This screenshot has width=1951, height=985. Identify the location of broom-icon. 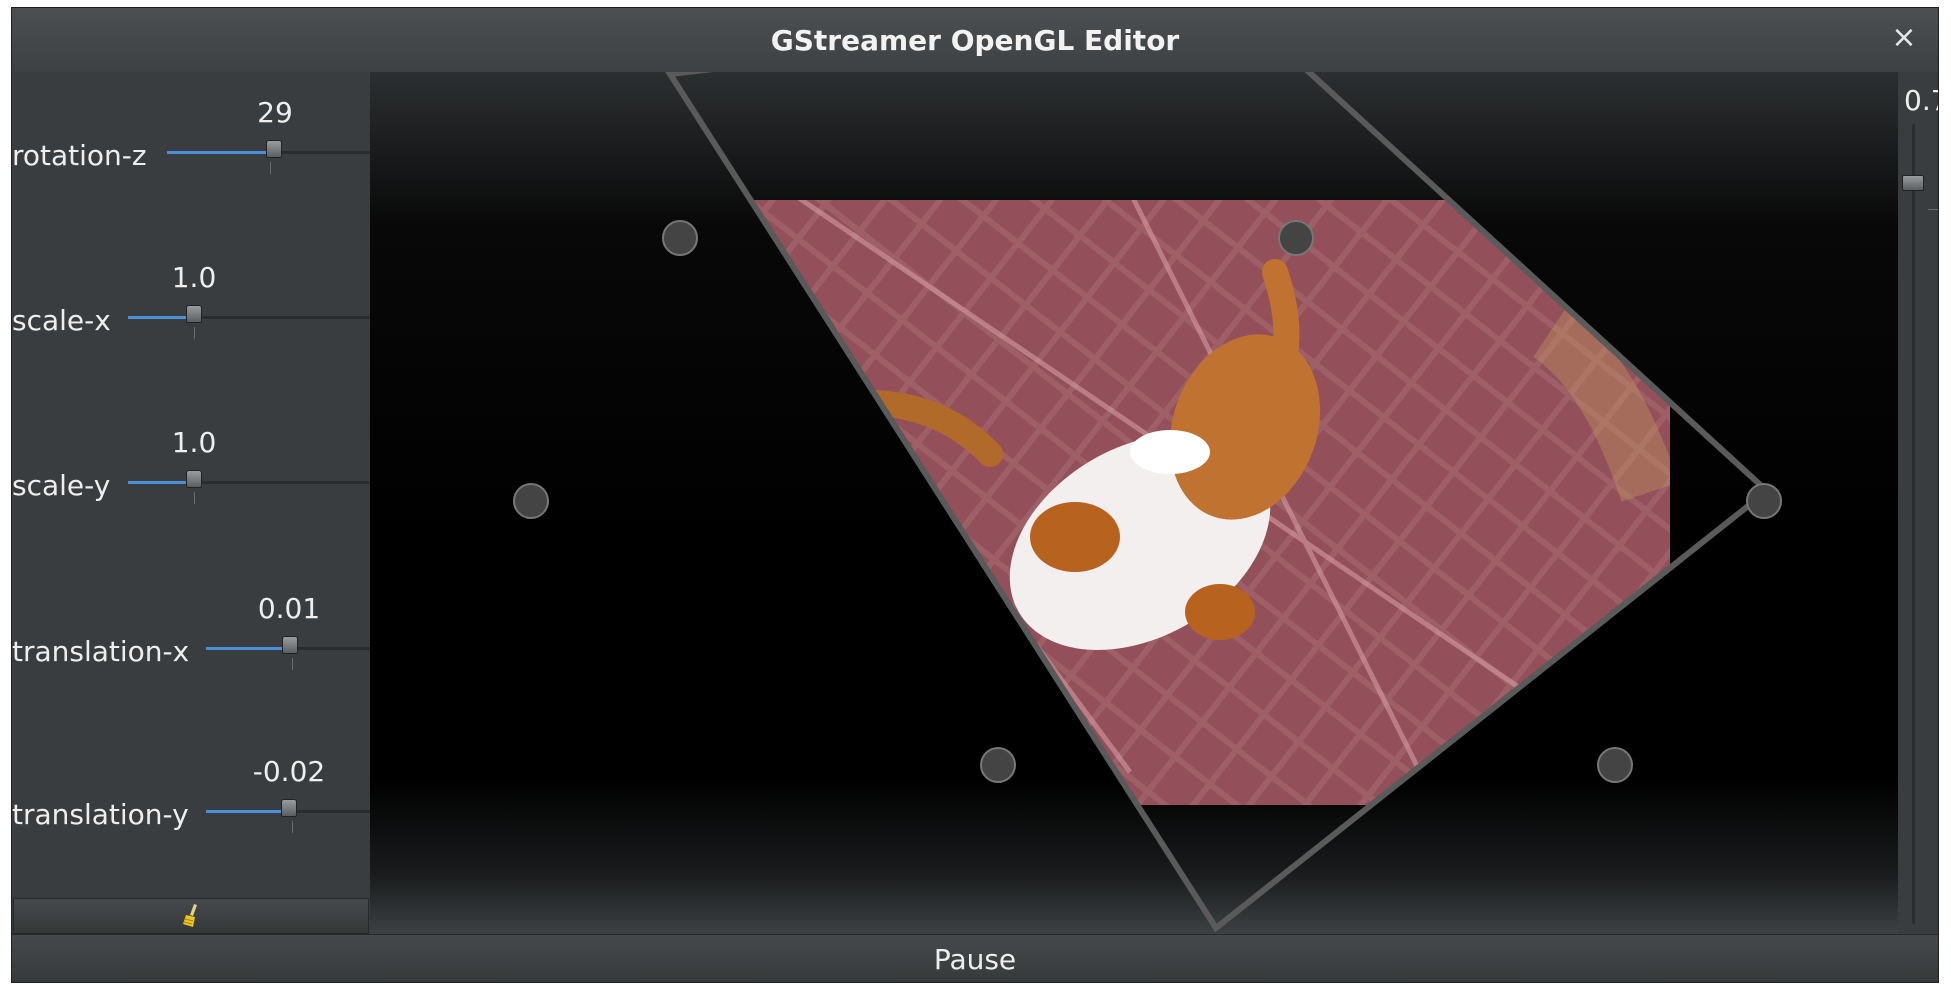
(190, 915).